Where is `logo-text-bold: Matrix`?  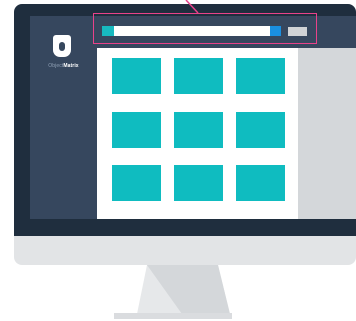
logo-text-bold: Matrix is located at coordinates (71, 66).